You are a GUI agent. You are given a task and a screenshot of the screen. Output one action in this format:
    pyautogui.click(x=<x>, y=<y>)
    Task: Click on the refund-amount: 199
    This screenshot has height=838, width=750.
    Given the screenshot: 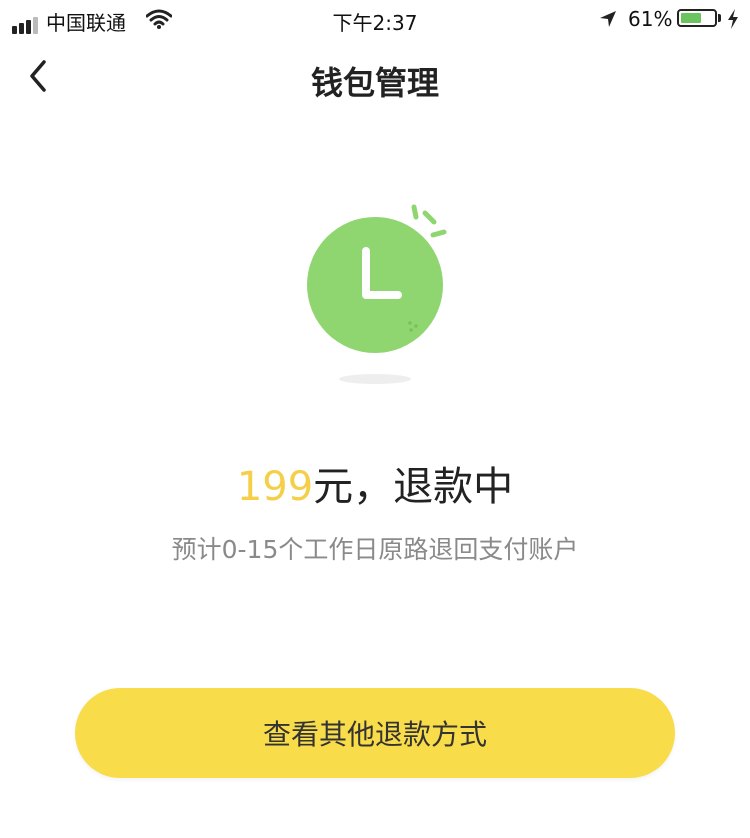 What is the action you would take?
    pyautogui.click(x=275, y=487)
    